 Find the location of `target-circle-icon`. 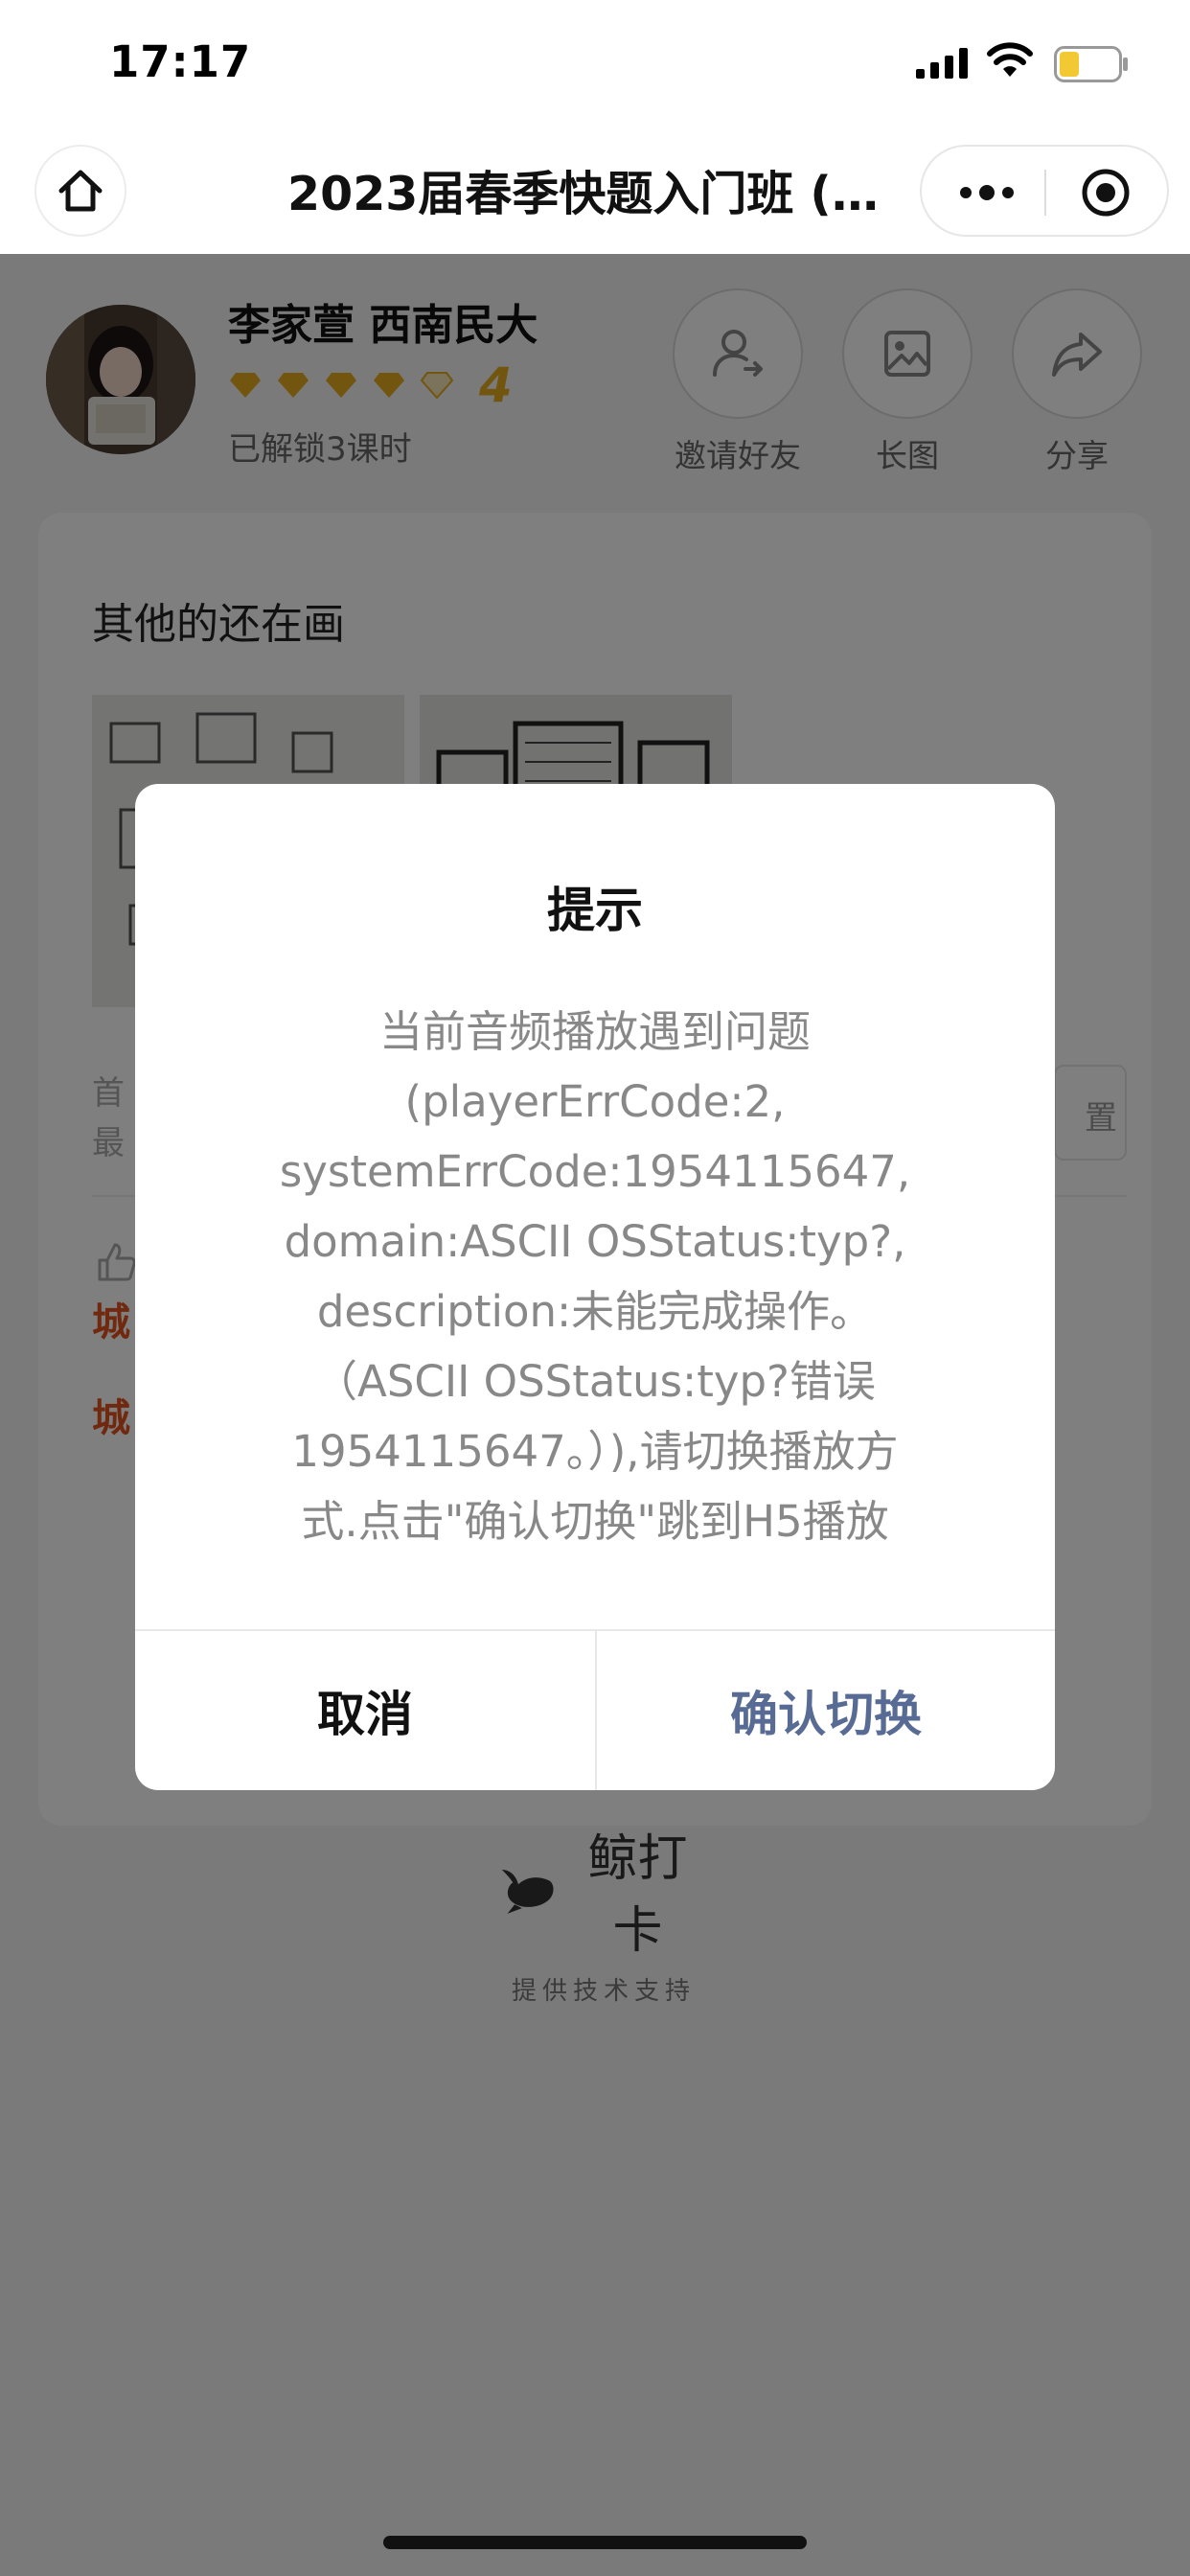

target-circle-icon is located at coordinates (1106, 193).